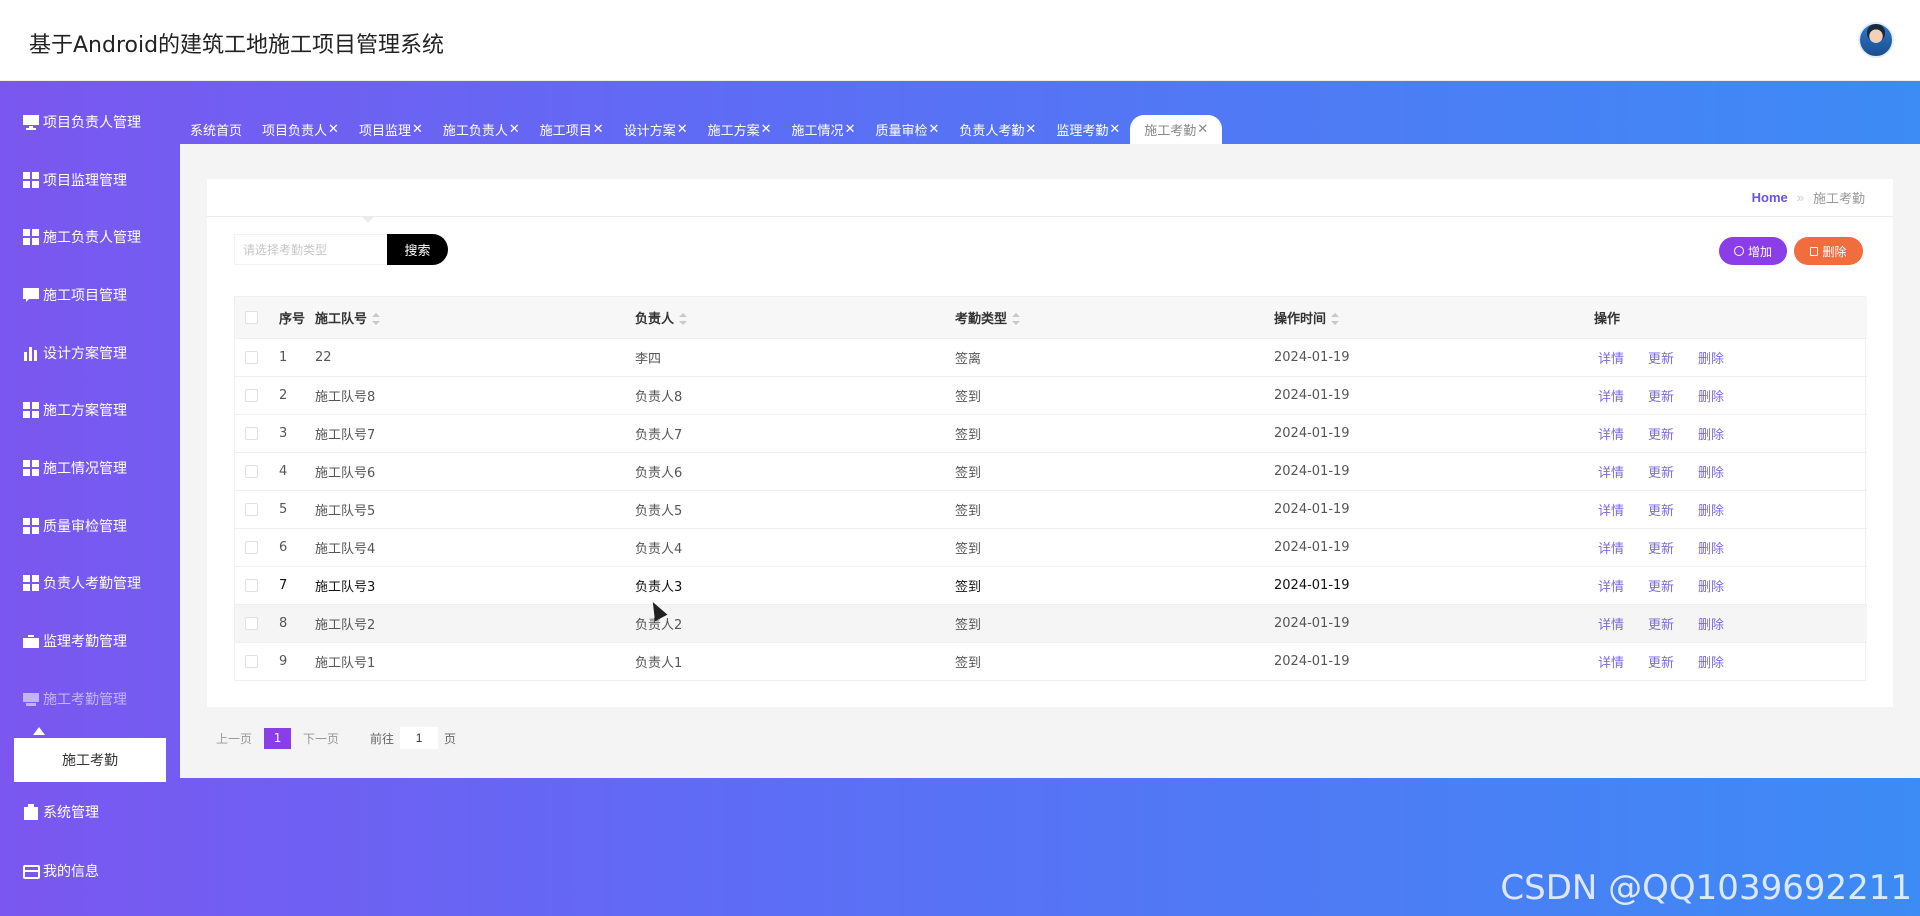 This screenshot has height=916, width=1920. I want to click on table-row: 1 22 李四 签离 2024-01-19 详情 更新 删除, so click(1051, 356).